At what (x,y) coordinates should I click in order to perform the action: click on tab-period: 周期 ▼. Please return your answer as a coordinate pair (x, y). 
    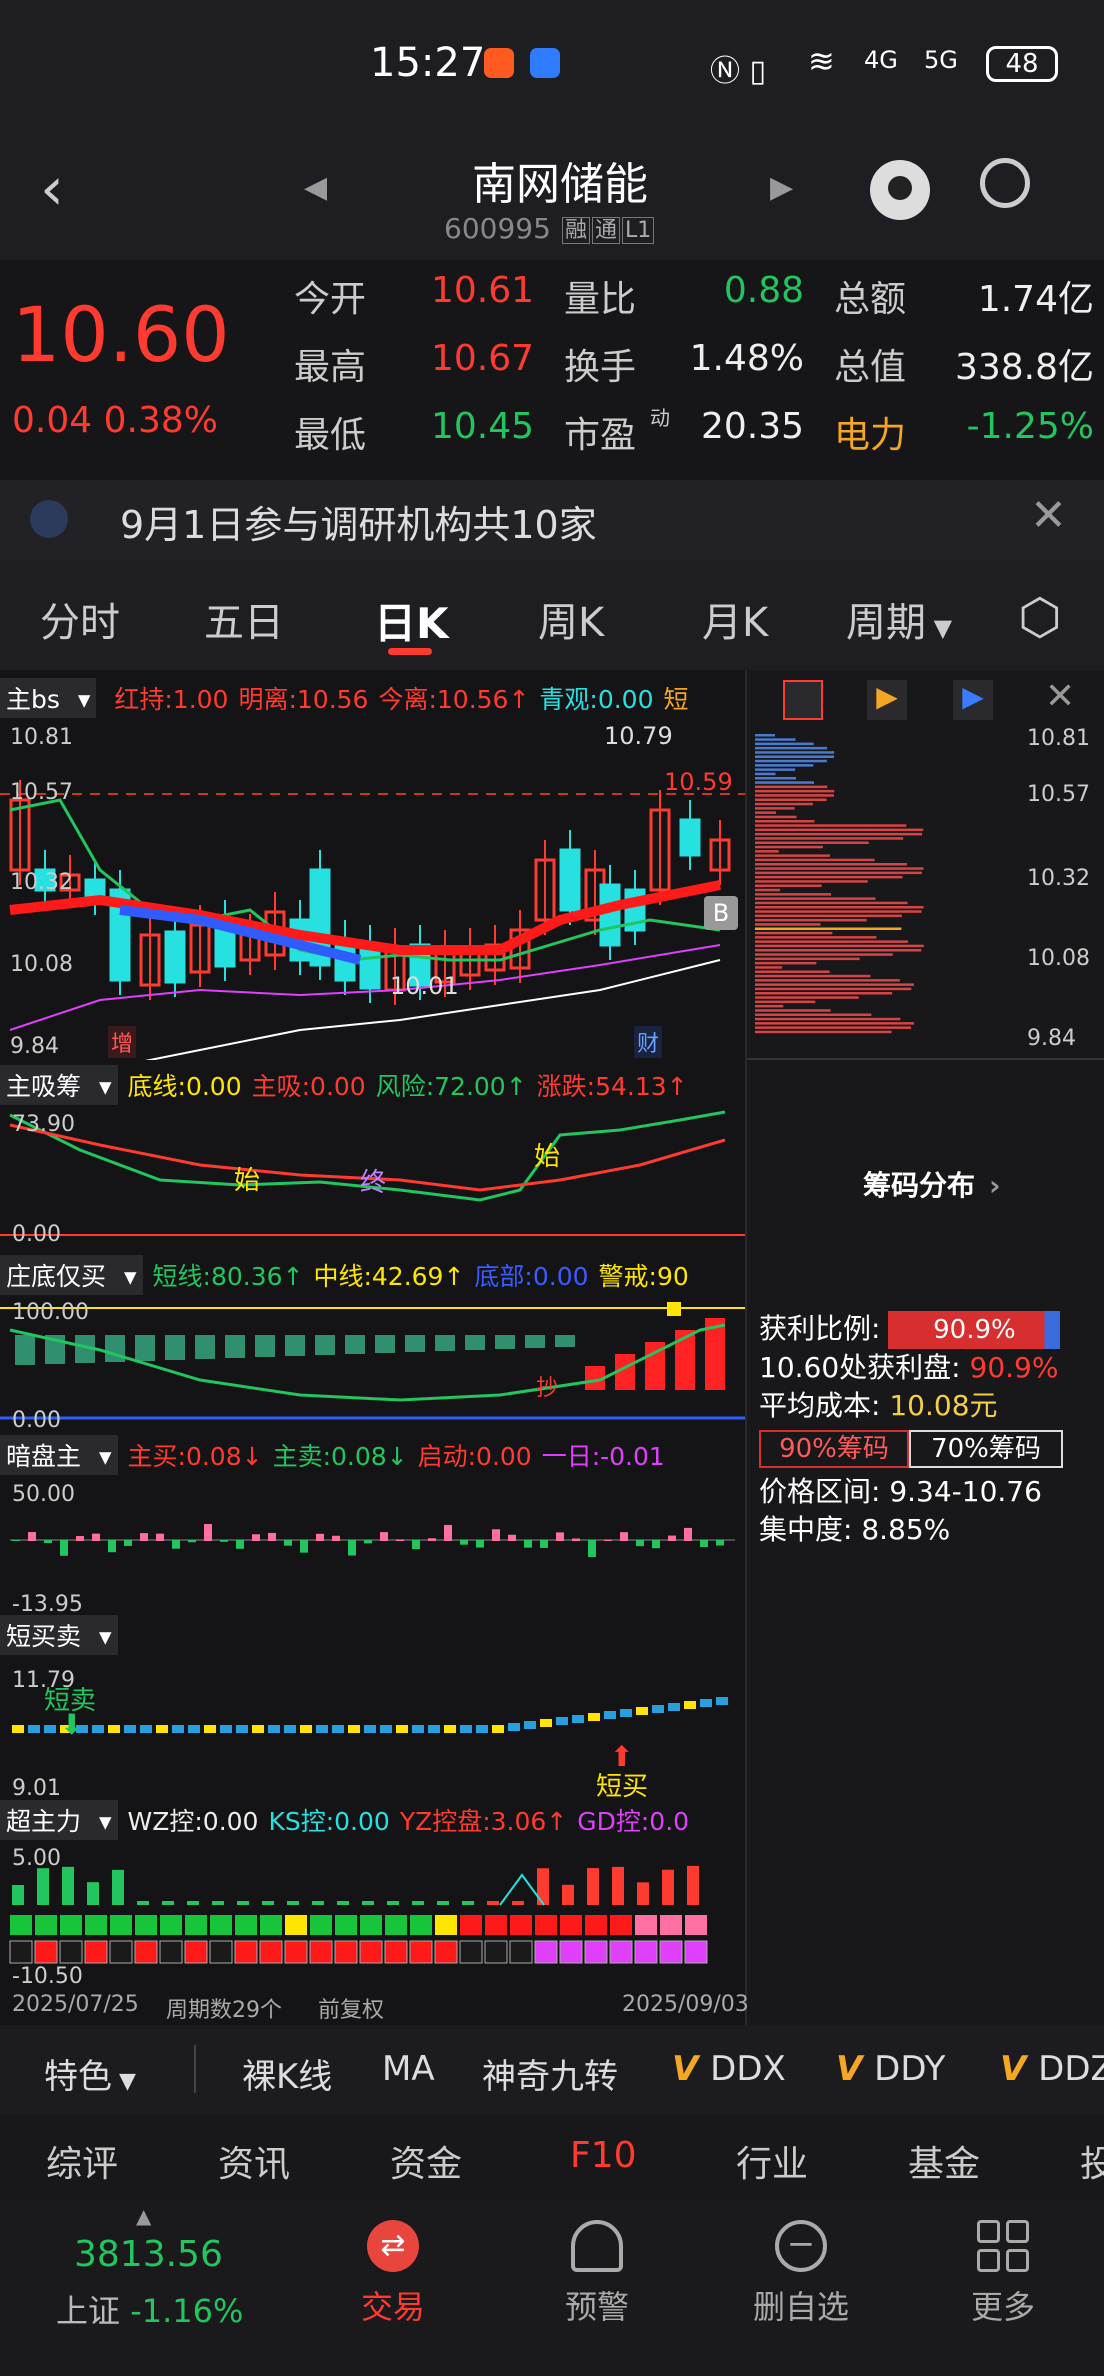
    Looking at the image, I should click on (899, 619).